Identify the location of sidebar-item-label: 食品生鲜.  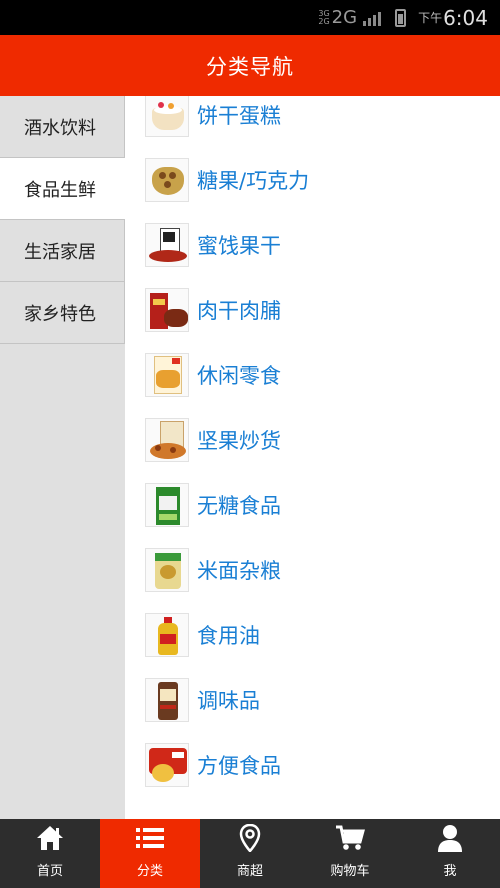
(60, 190).